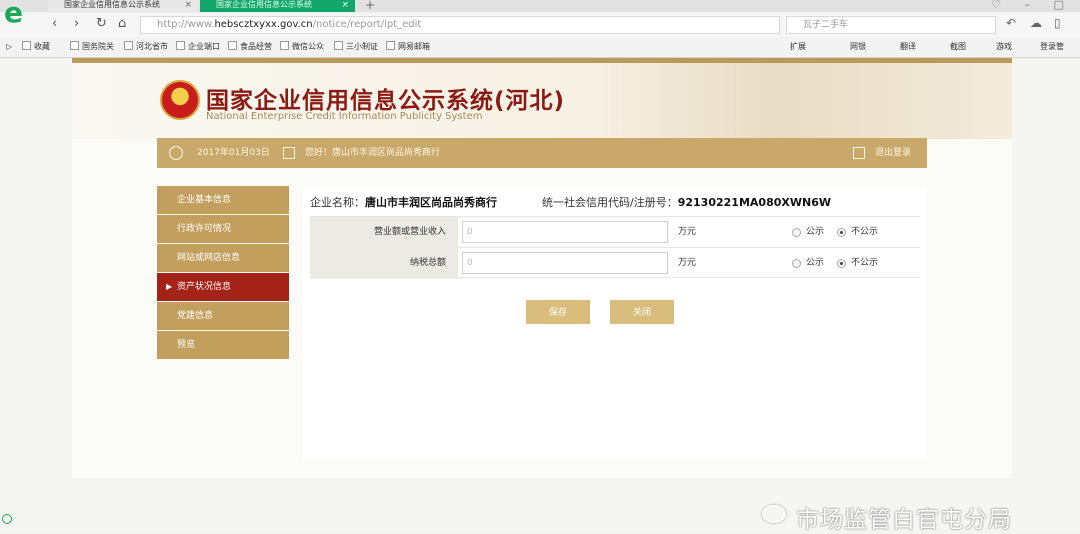 This screenshot has width=1080, height=534. I want to click on caret-right-icon: ▶, so click(169, 286).